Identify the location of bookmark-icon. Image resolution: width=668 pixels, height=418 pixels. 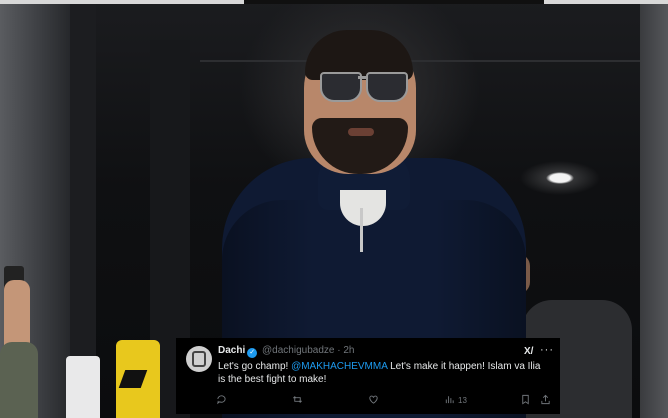
(525, 400).